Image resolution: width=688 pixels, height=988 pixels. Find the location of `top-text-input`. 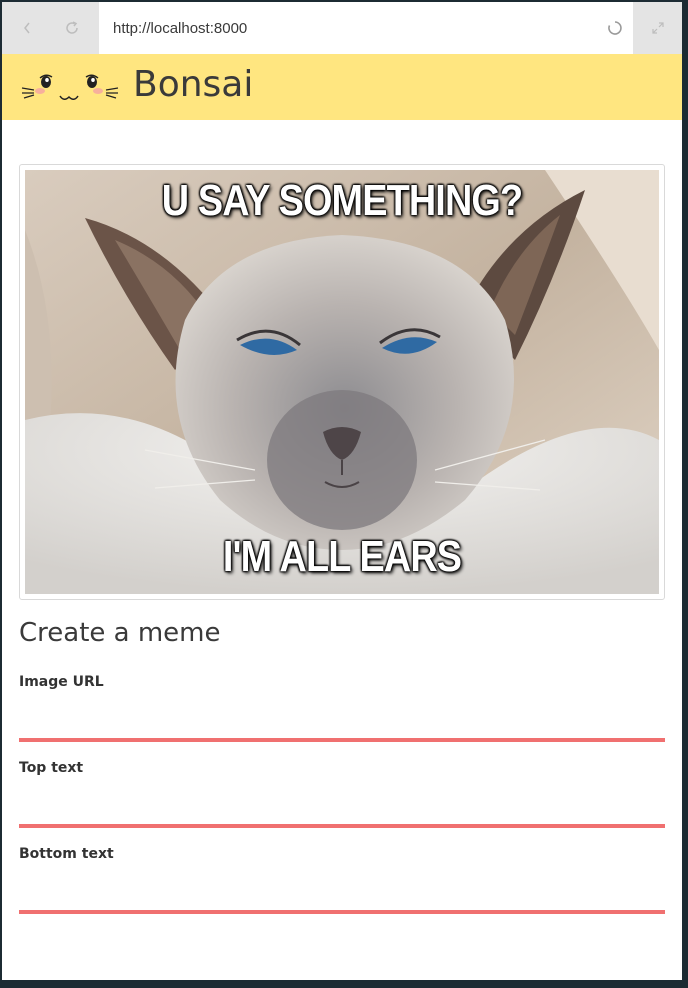

top-text-input is located at coordinates (342, 811).